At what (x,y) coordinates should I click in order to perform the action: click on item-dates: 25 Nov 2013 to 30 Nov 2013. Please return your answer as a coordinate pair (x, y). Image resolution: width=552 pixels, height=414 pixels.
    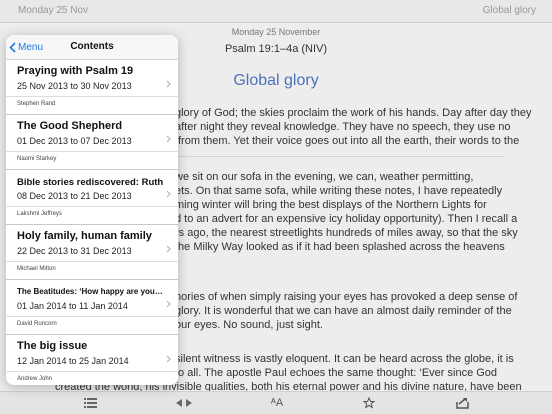
    Looking at the image, I should click on (74, 86).